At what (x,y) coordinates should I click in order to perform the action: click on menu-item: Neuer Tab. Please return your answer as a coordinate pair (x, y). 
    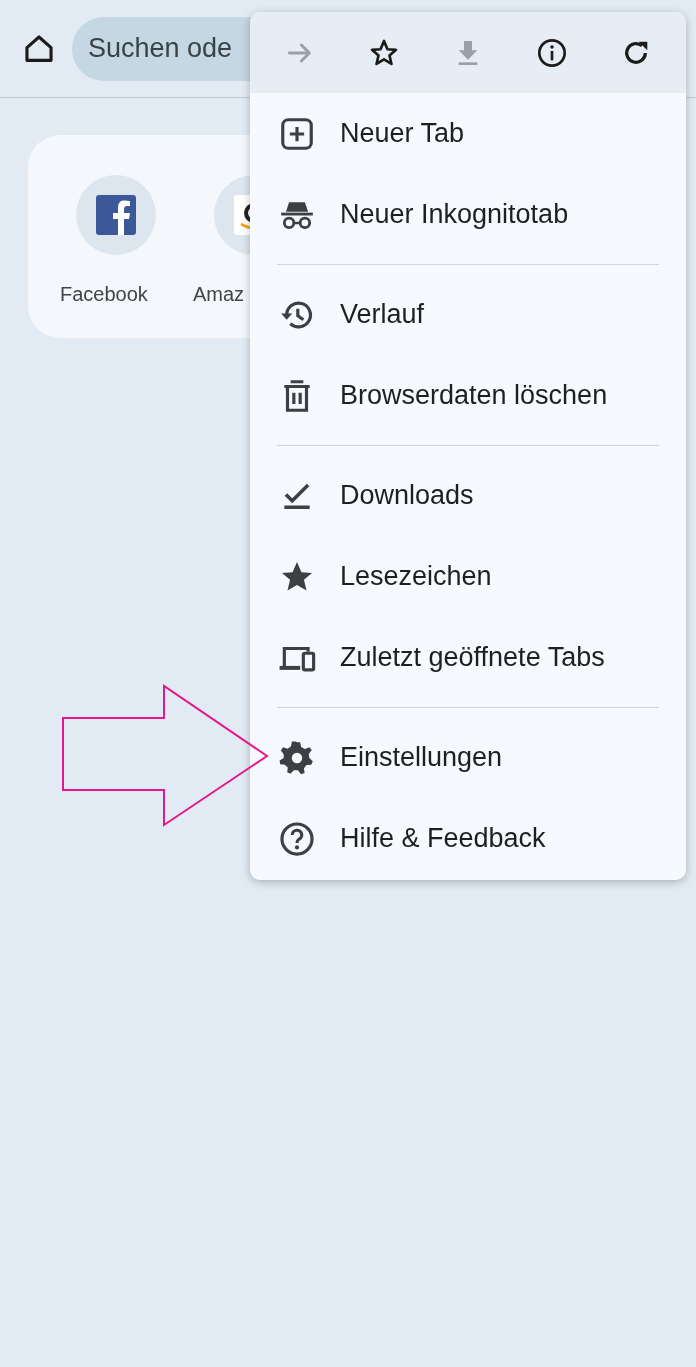
    Looking at the image, I should click on (468, 133).